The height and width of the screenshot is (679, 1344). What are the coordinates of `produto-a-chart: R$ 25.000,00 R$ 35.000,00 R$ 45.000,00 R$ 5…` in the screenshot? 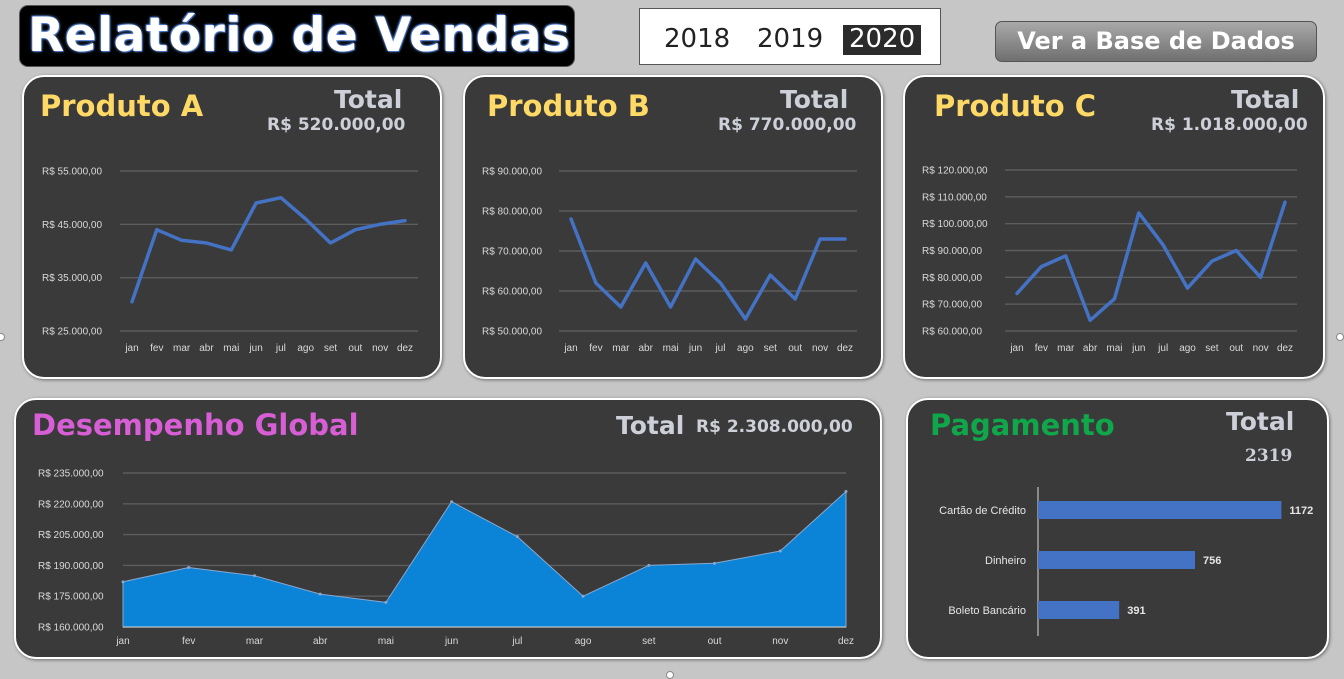 It's located at (230, 260).